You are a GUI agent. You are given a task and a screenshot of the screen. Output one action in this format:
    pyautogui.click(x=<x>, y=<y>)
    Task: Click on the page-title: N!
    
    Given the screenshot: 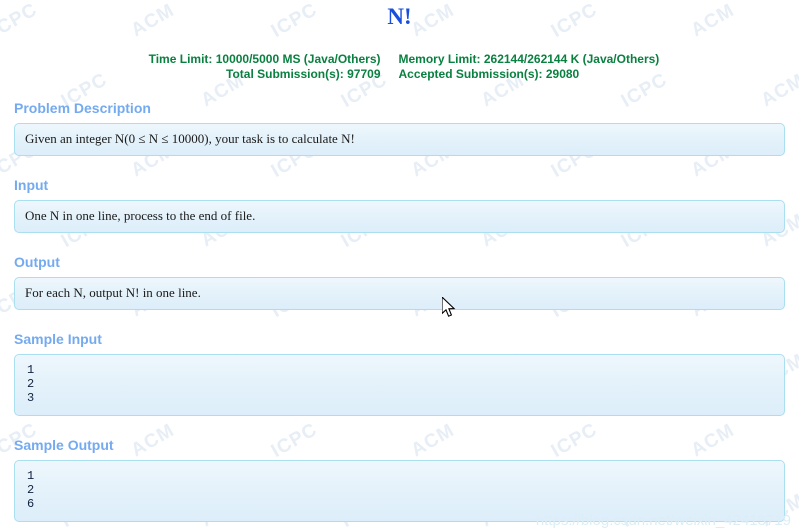 What is the action you would take?
    pyautogui.click(x=399, y=16)
    